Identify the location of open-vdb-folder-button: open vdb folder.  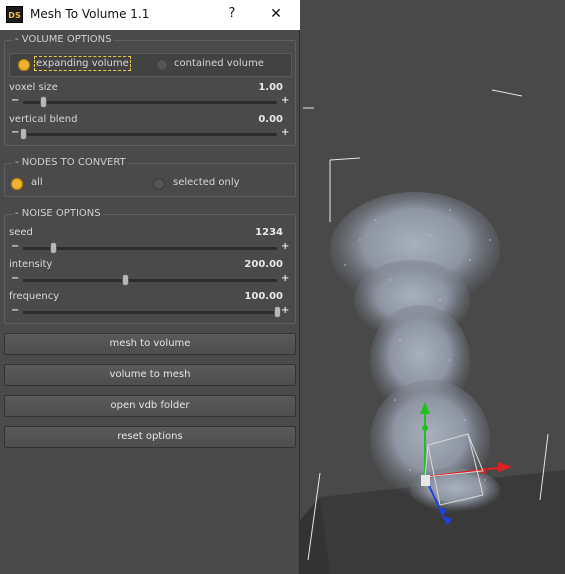
(150, 406).